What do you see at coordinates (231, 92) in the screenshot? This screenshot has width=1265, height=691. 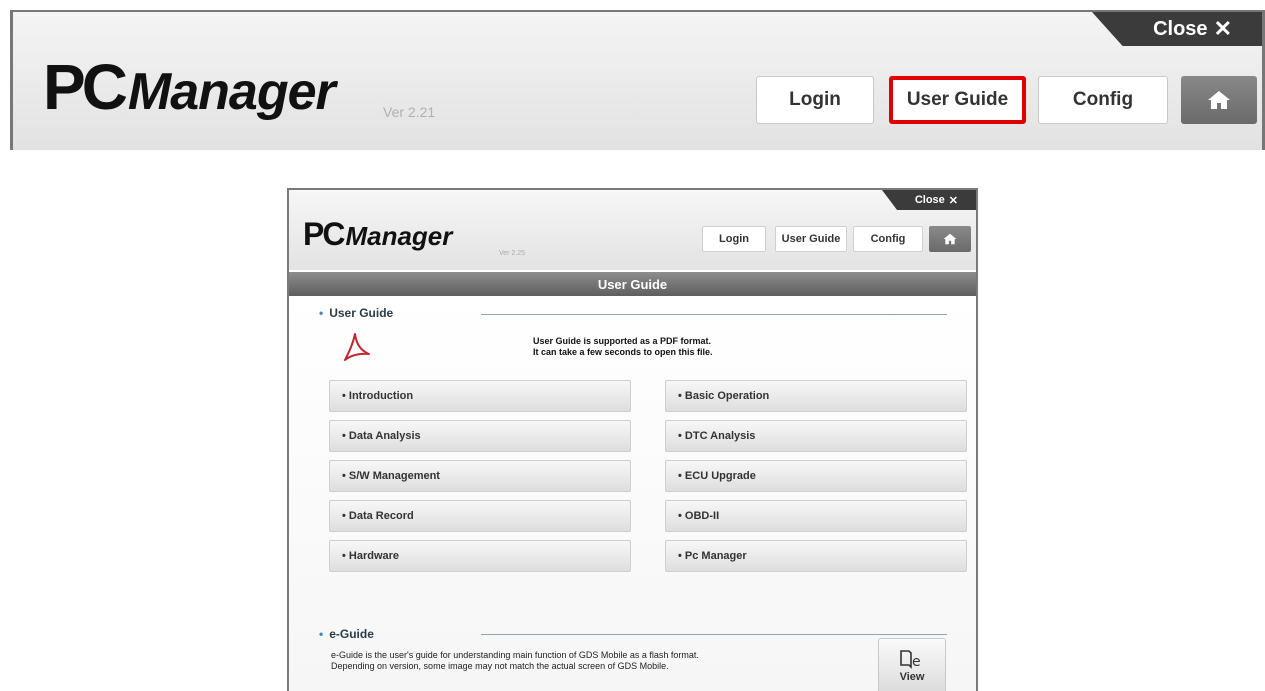 I see `logo-manager: Manager` at bounding box center [231, 92].